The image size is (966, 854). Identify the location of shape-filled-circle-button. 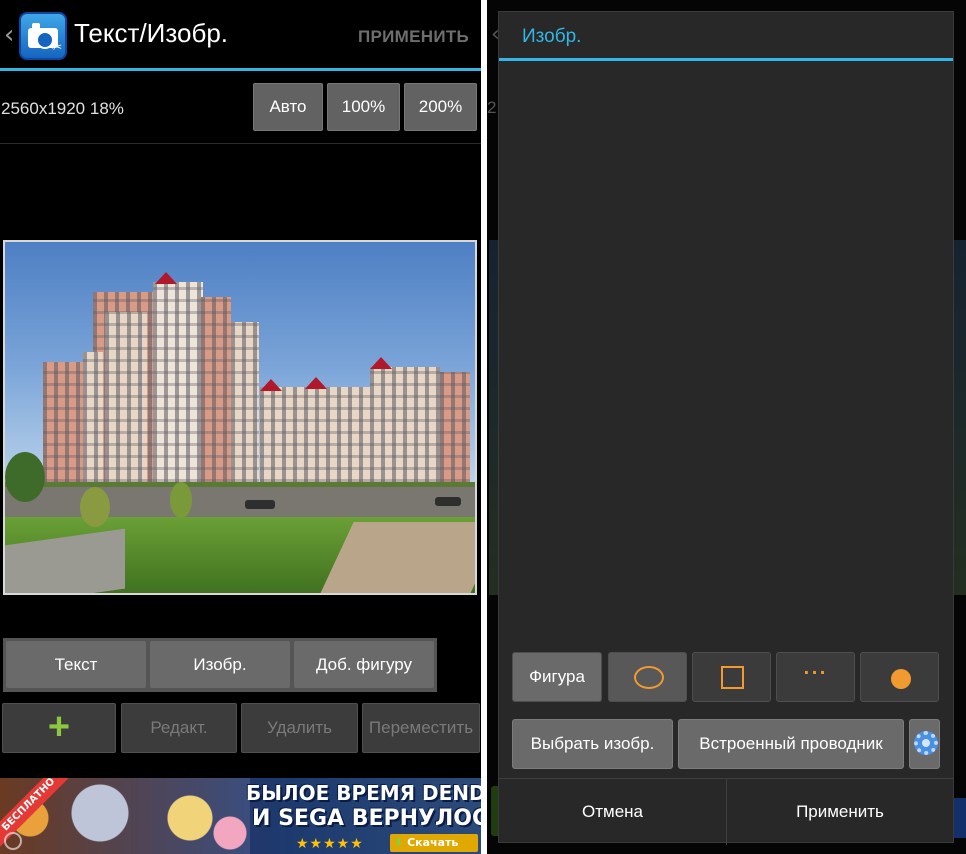
(899, 677).